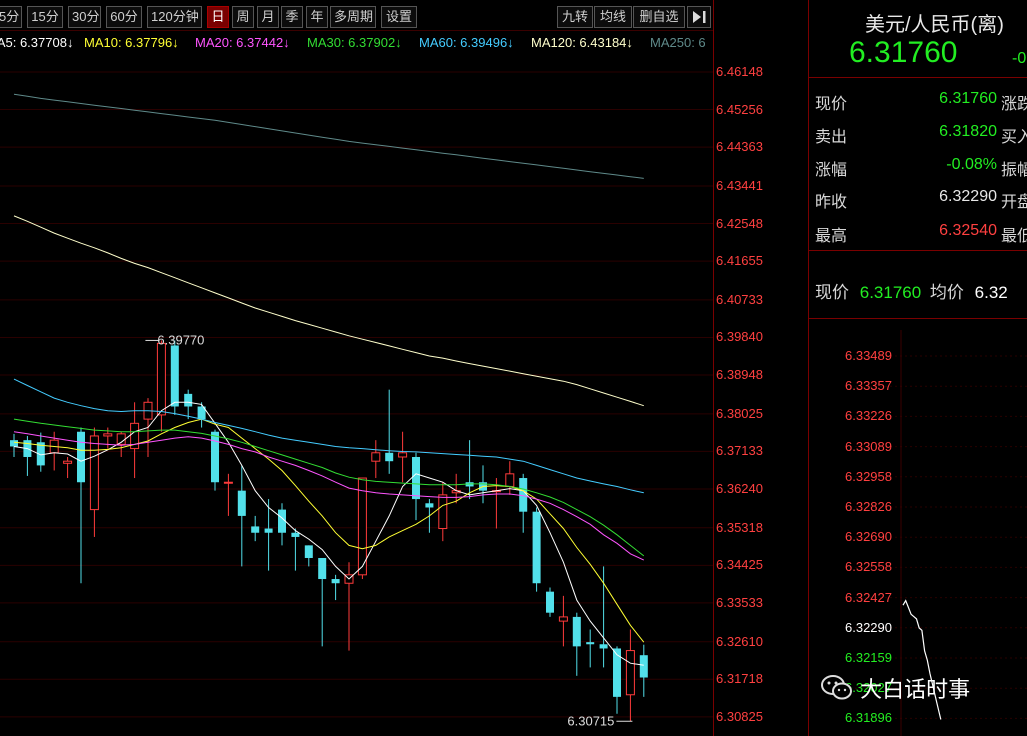 The image size is (1027, 736). What do you see at coordinates (890, 292) in the screenshot?
I see `now-value: 6.31760` at bounding box center [890, 292].